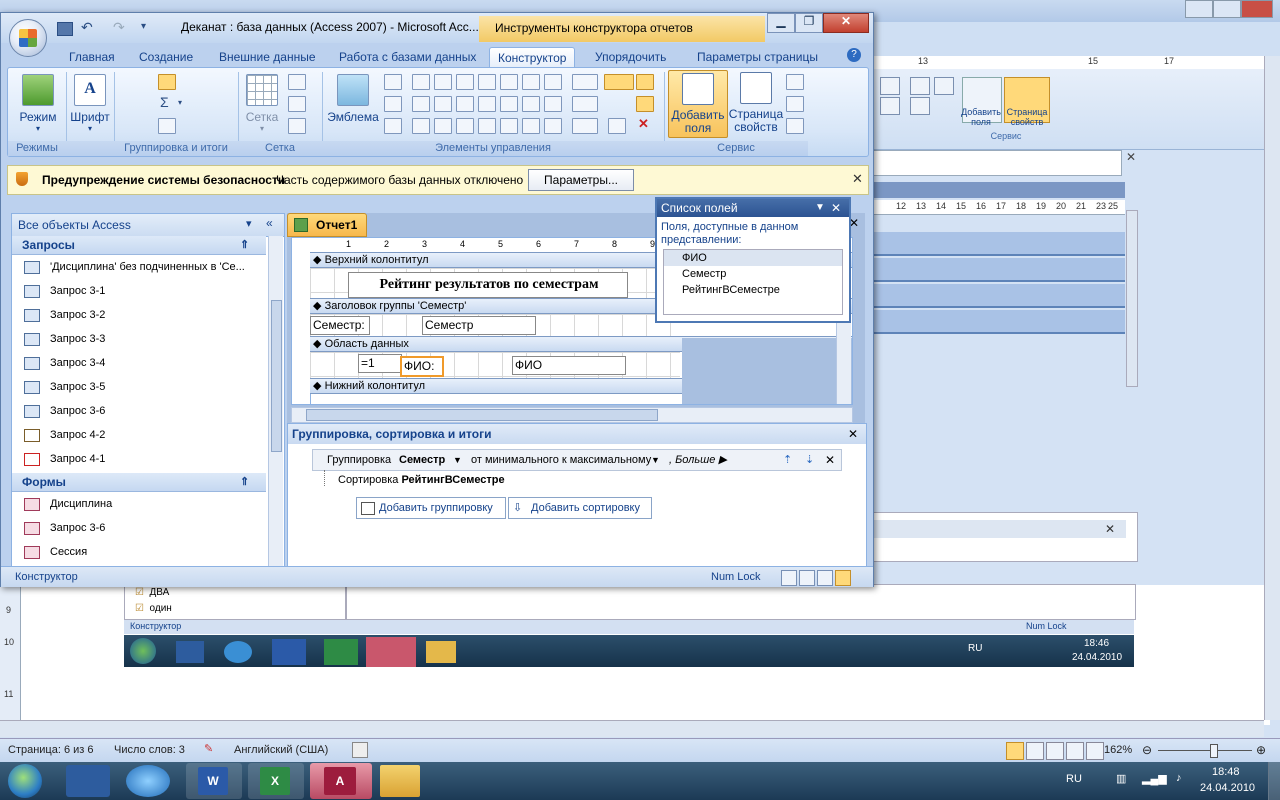 The image size is (1280, 800). I want to click on button-icon, so click(487, 82).